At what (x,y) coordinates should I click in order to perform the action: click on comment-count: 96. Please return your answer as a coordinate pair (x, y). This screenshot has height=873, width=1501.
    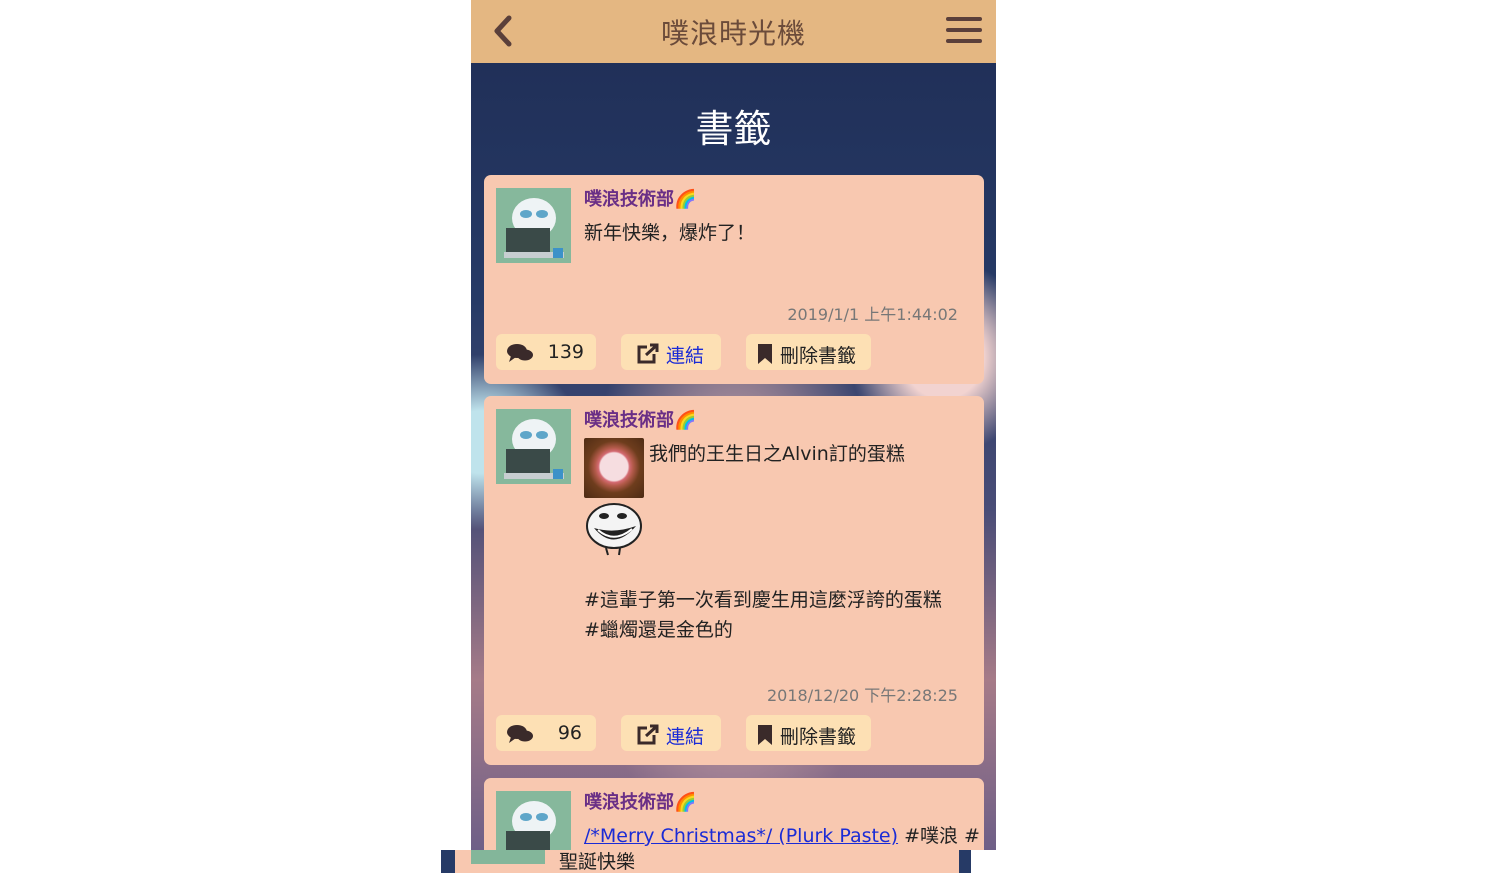
    Looking at the image, I should click on (569, 733).